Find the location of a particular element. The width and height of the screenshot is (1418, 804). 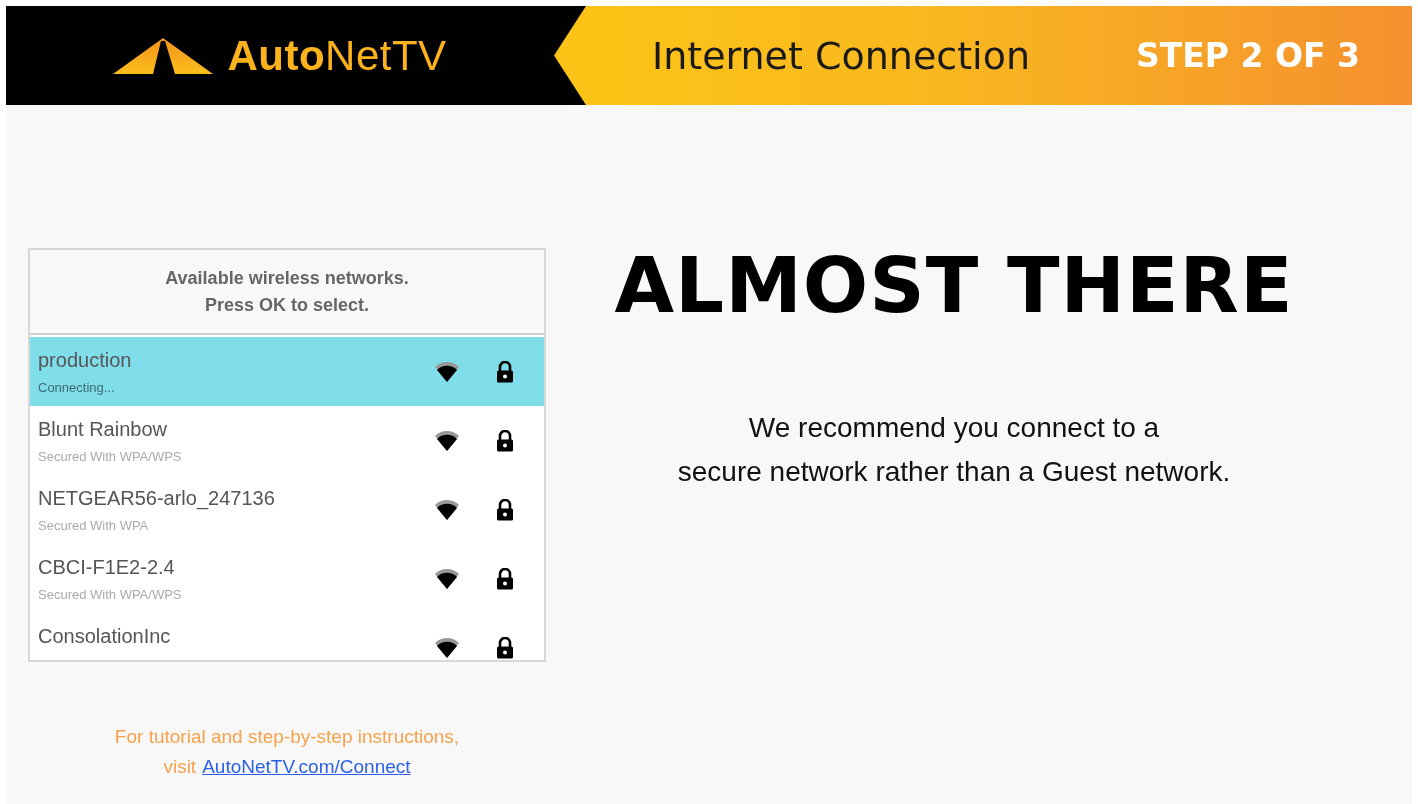

network-item: Blunt Rainbow Secured With WPA/WPS is located at coordinates (287, 440).